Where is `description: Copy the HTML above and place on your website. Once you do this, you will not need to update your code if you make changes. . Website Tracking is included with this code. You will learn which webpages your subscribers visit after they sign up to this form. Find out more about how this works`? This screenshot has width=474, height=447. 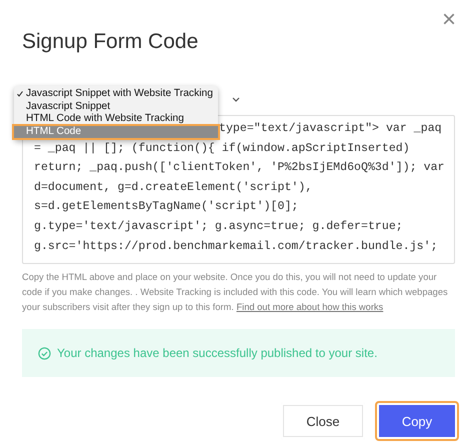 description: Copy the HTML above and place on your website. Once you do this, you will not need to update your code if you make changes. . Website Tracking is included with this code. You will learn which webpages your subscribers visit after they sign up to this form. Find out more about how this works is located at coordinates (235, 292).